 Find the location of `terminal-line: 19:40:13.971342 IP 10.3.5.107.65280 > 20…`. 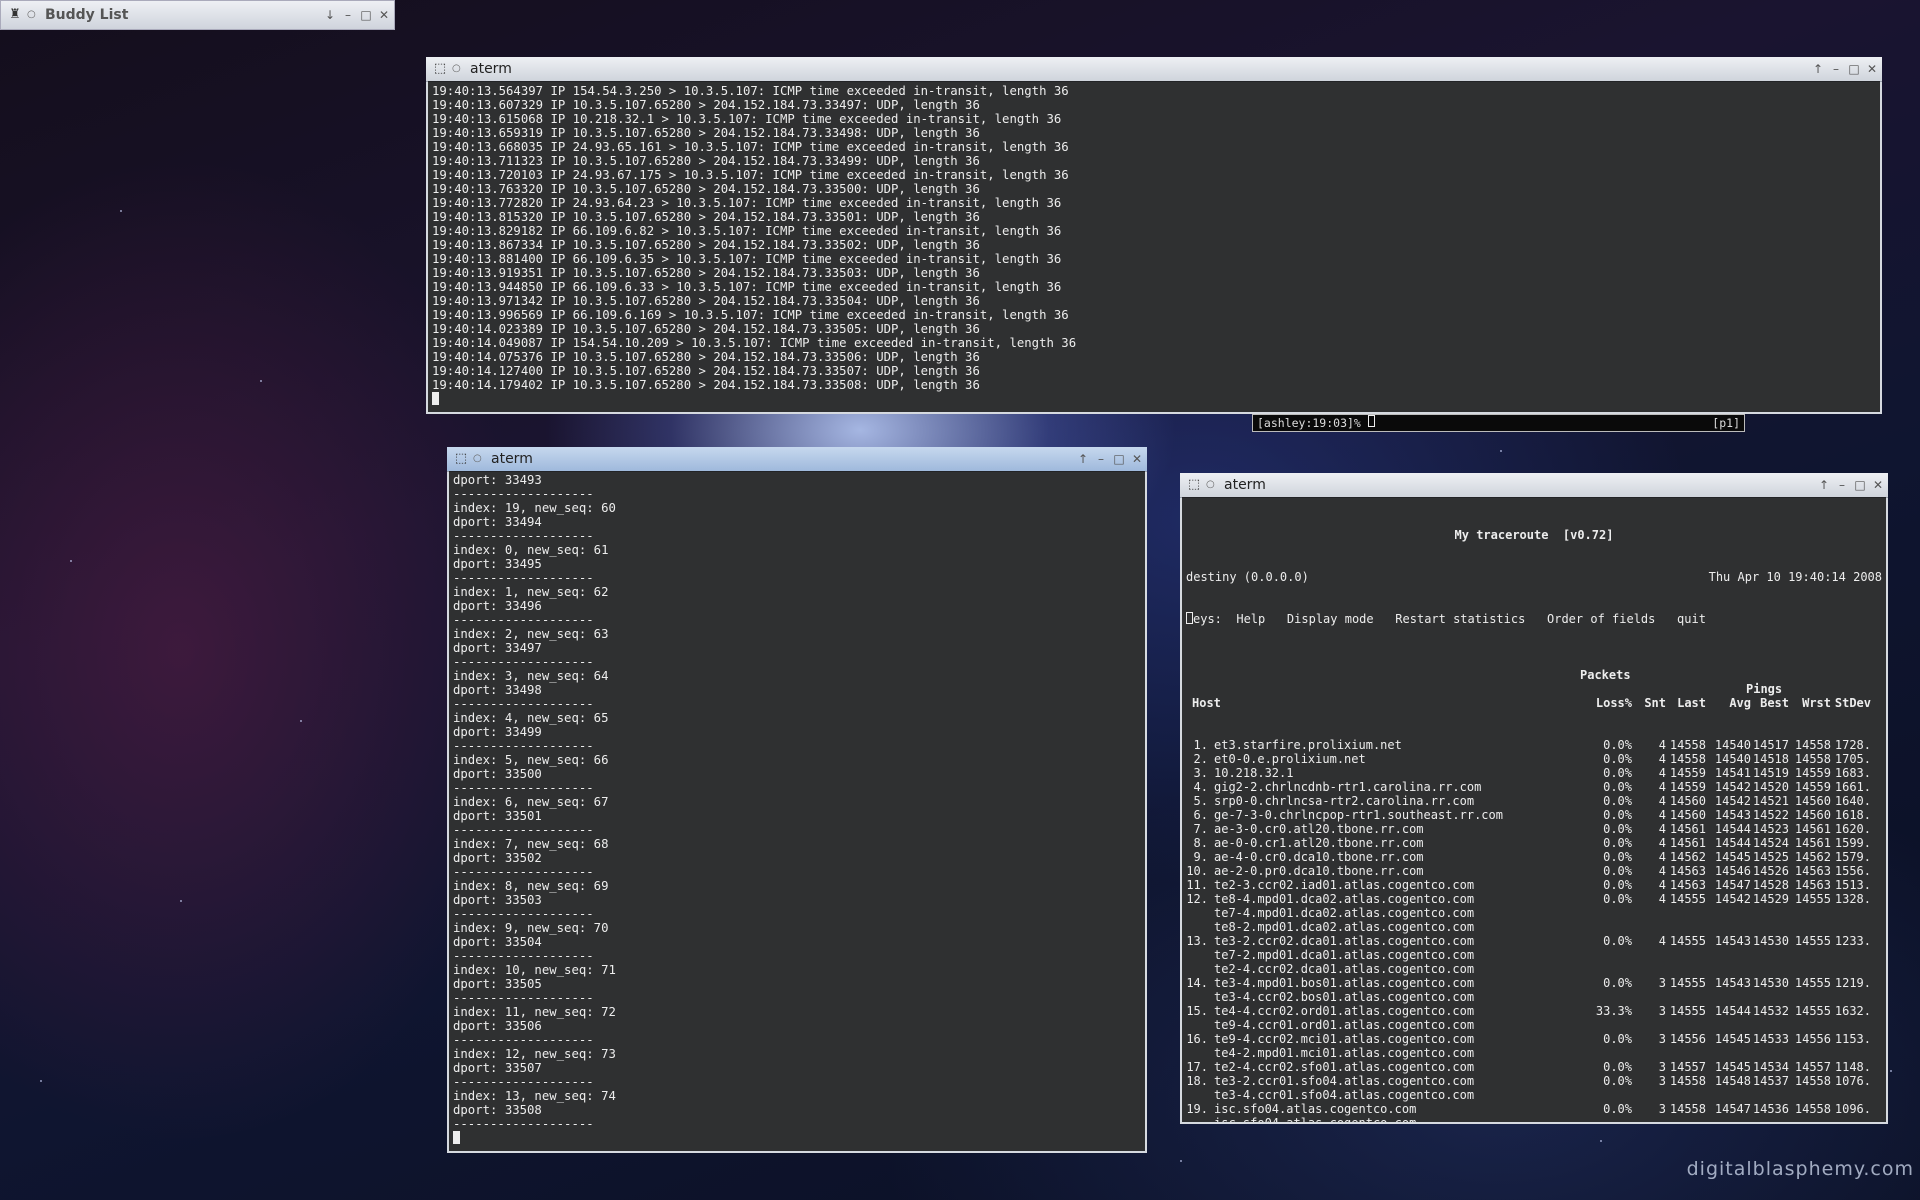

terminal-line: 19:40:13.971342 IP 10.3.5.107.65280 > 20… is located at coordinates (706, 301).